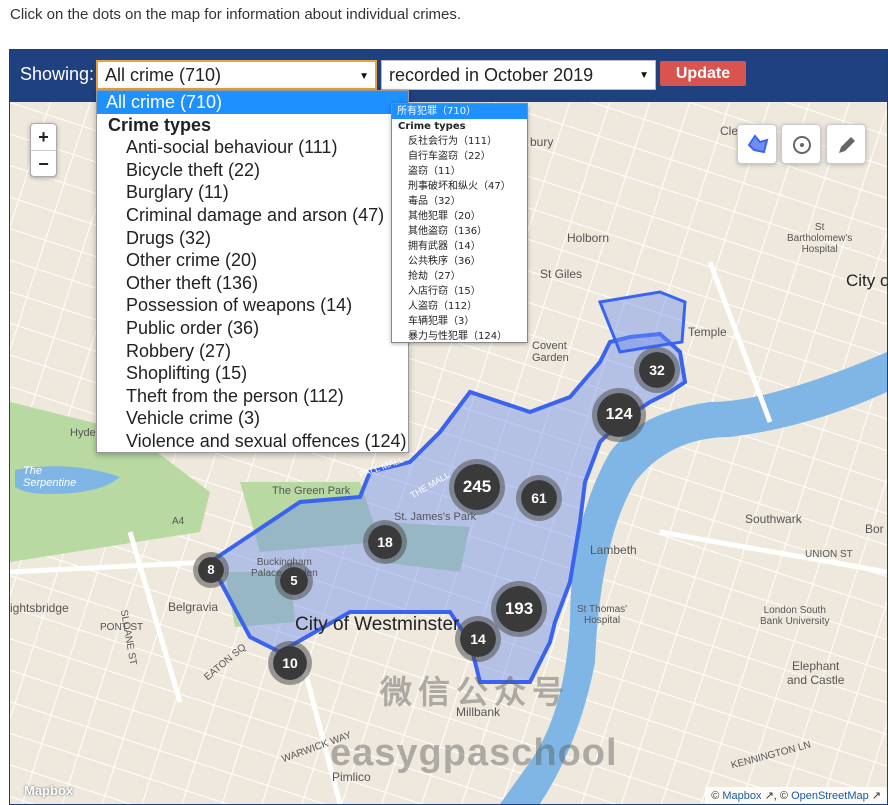 This screenshot has height=805, width=888. Describe the element at coordinates (519, 609) in the screenshot. I see `crime-cluster: 193` at that location.